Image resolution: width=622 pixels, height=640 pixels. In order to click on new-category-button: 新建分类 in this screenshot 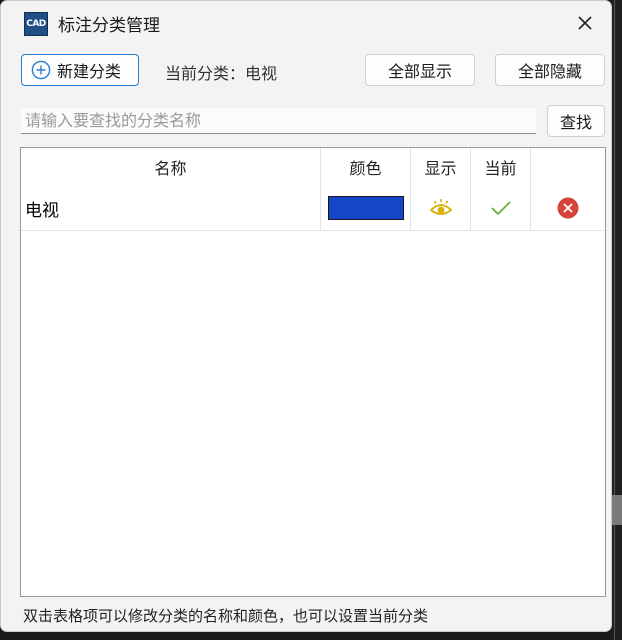, I will do `click(80, 70)`.